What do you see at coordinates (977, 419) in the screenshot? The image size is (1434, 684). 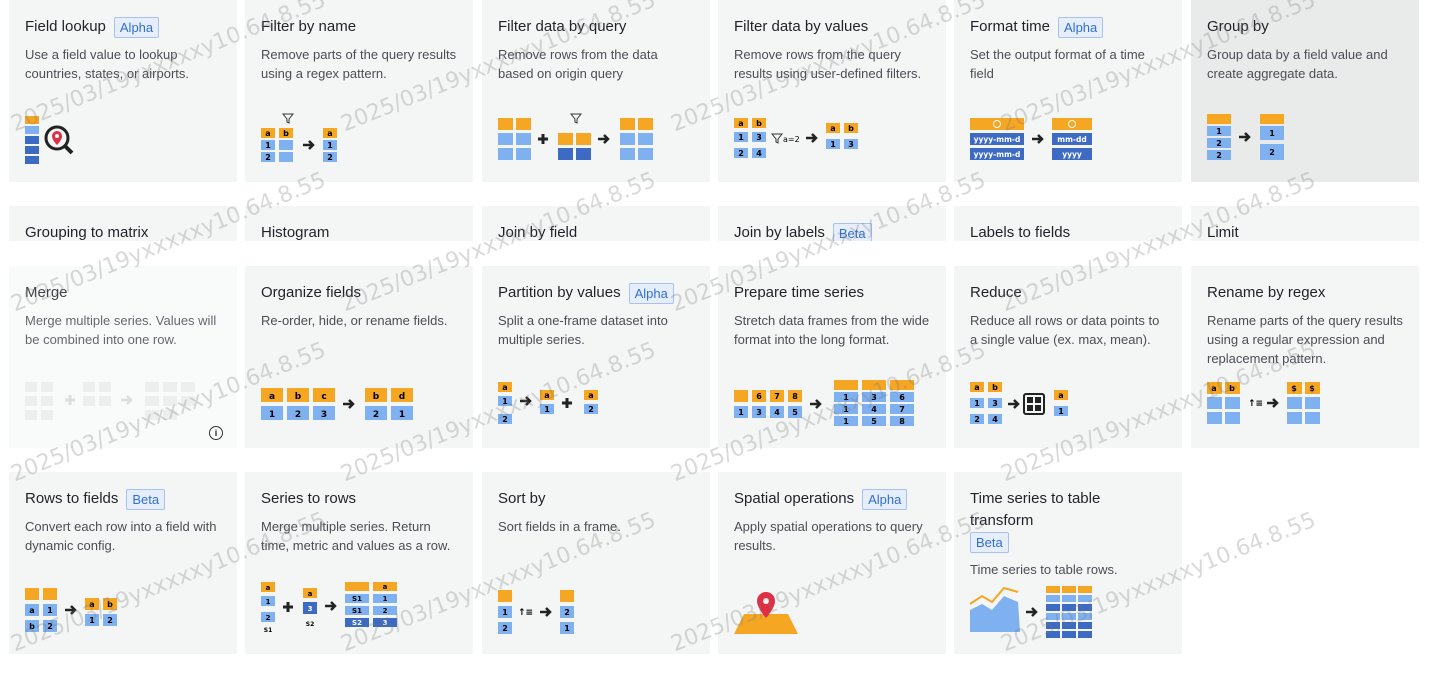 I see `rd-r2c1: 2` at bounding box center [977, 419].